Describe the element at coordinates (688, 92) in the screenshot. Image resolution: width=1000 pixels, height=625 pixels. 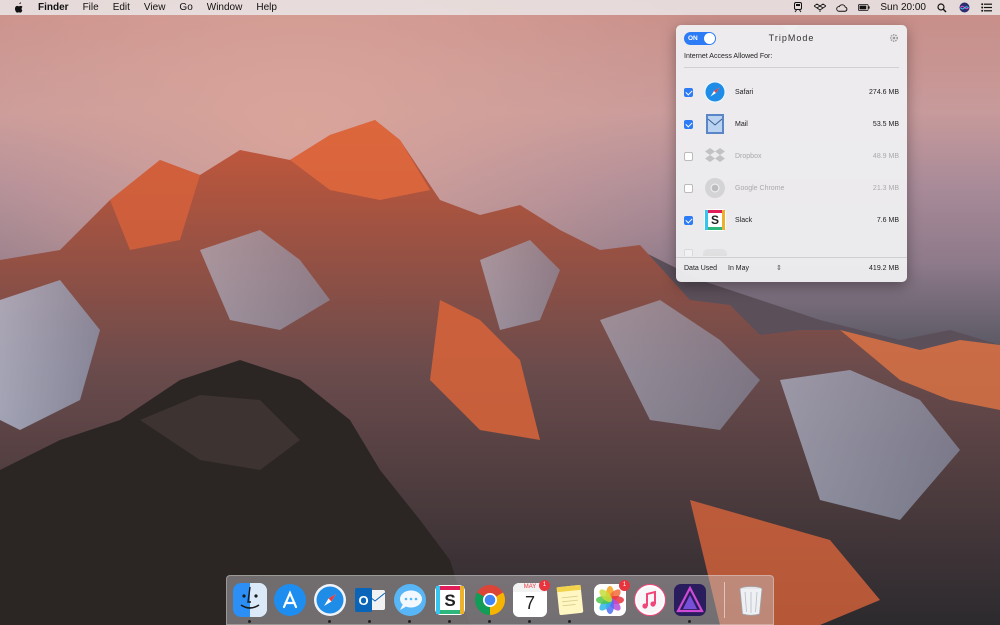
I see `safari-checkbox` at that location.